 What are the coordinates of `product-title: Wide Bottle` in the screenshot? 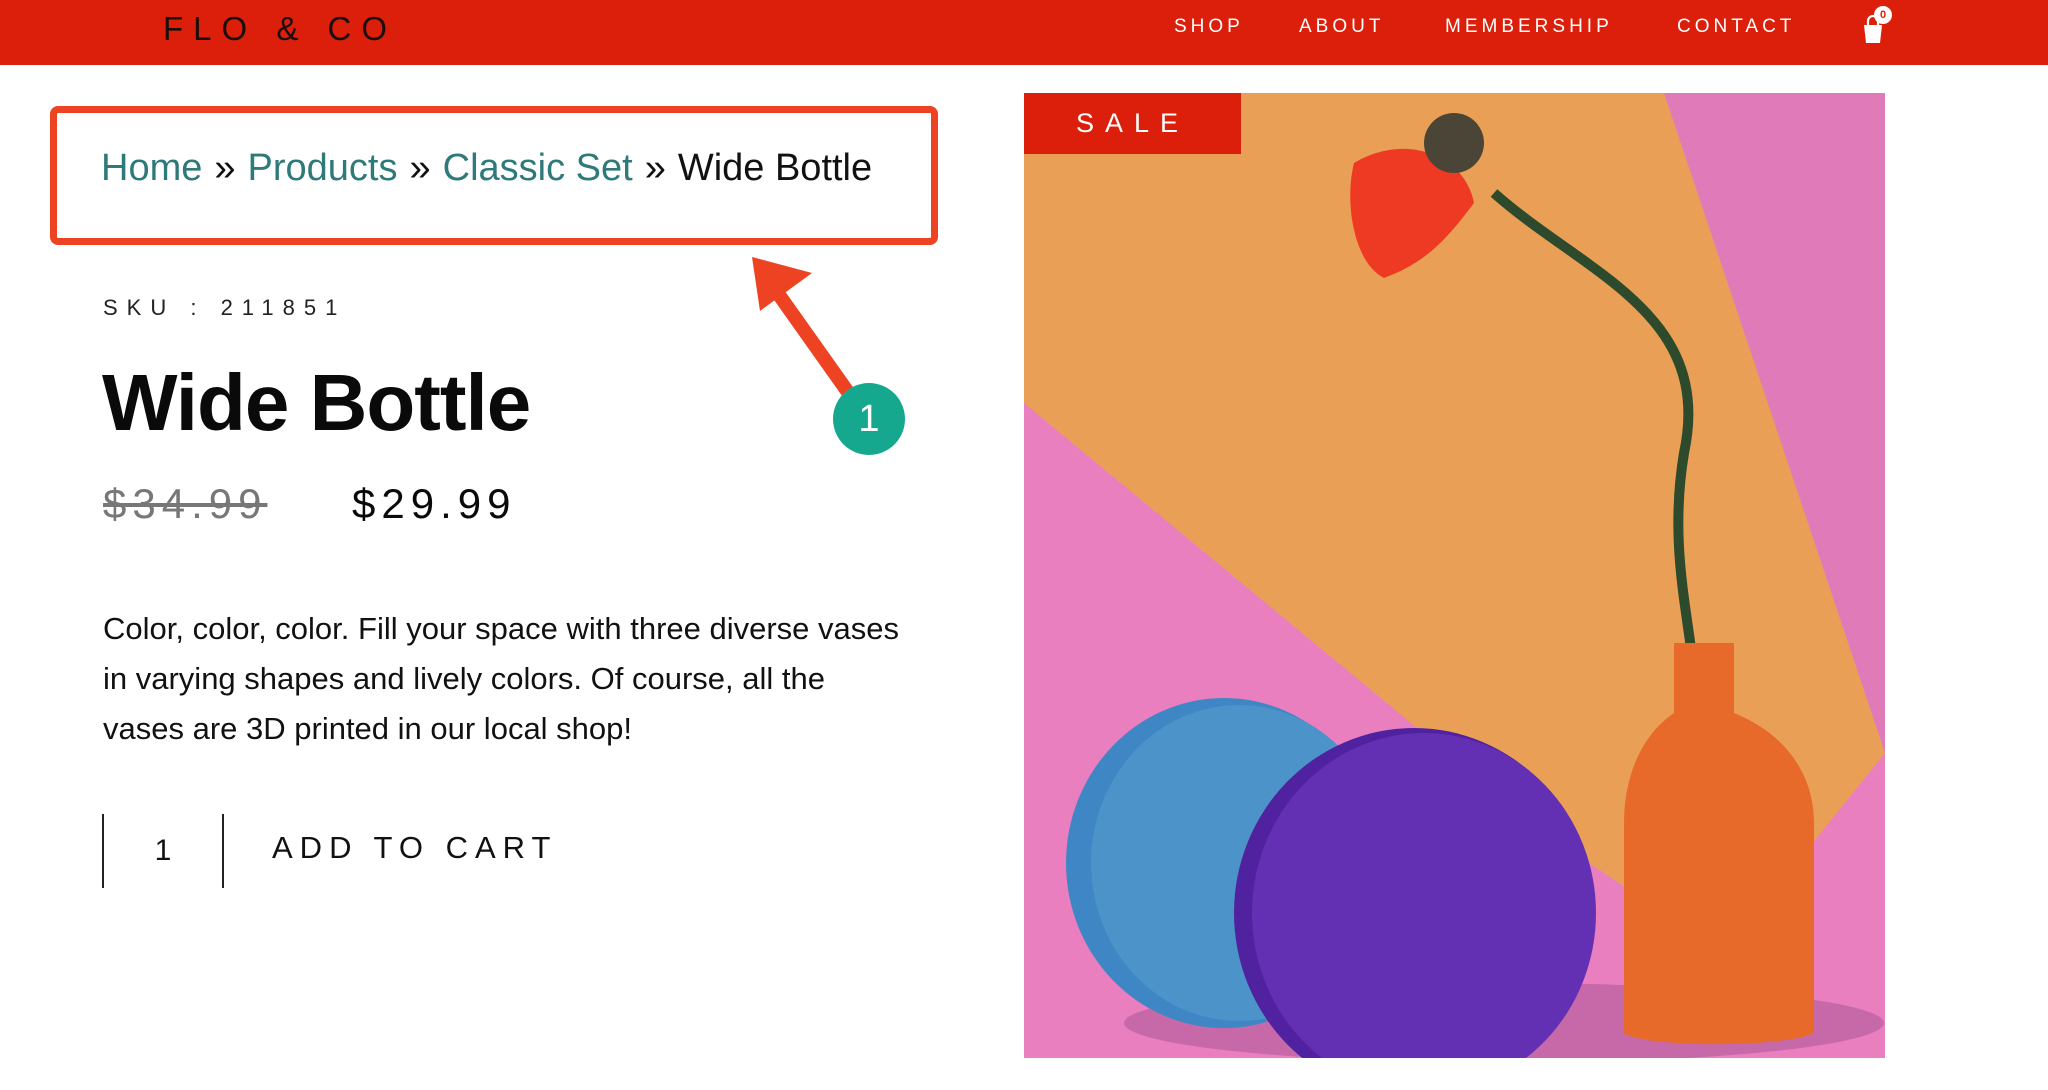 It's located at (316, 402).